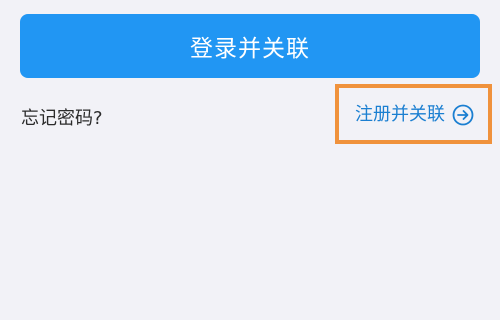 This screenshot has width=500, height=320. Describe the element at coordinates (463, 115) in the screenshot. I see `arrow-right-circle-icon` at that location.